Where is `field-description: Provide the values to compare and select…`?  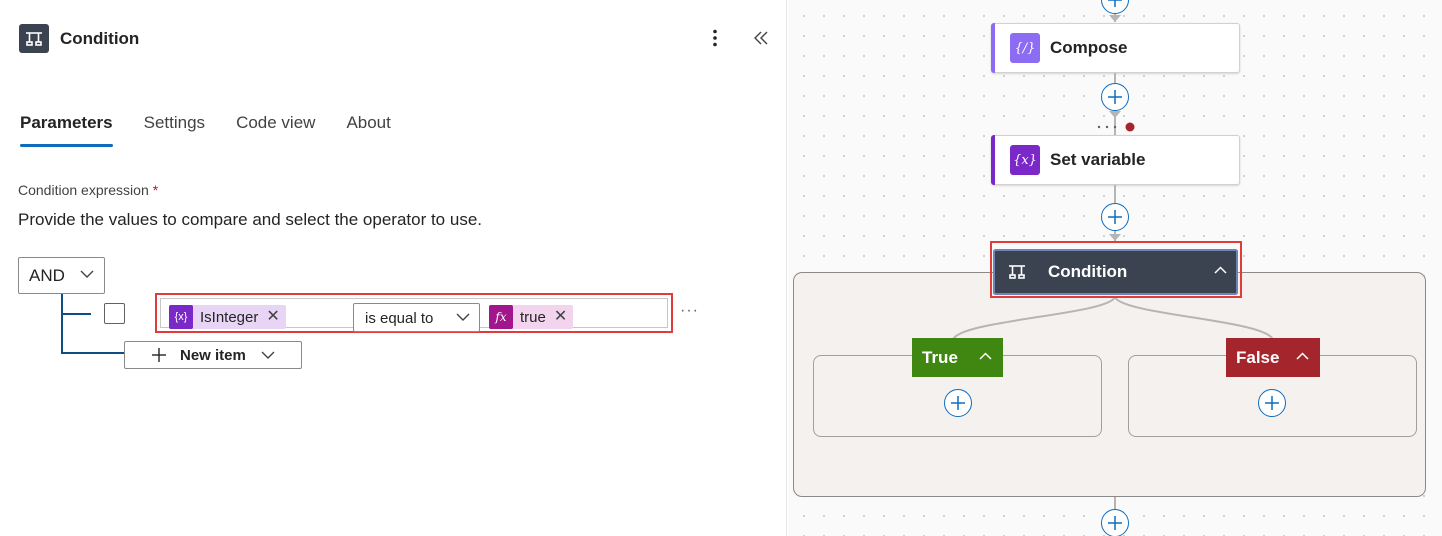
field-description: Provide the values to compare and select… is located at coordinates (250, 219).